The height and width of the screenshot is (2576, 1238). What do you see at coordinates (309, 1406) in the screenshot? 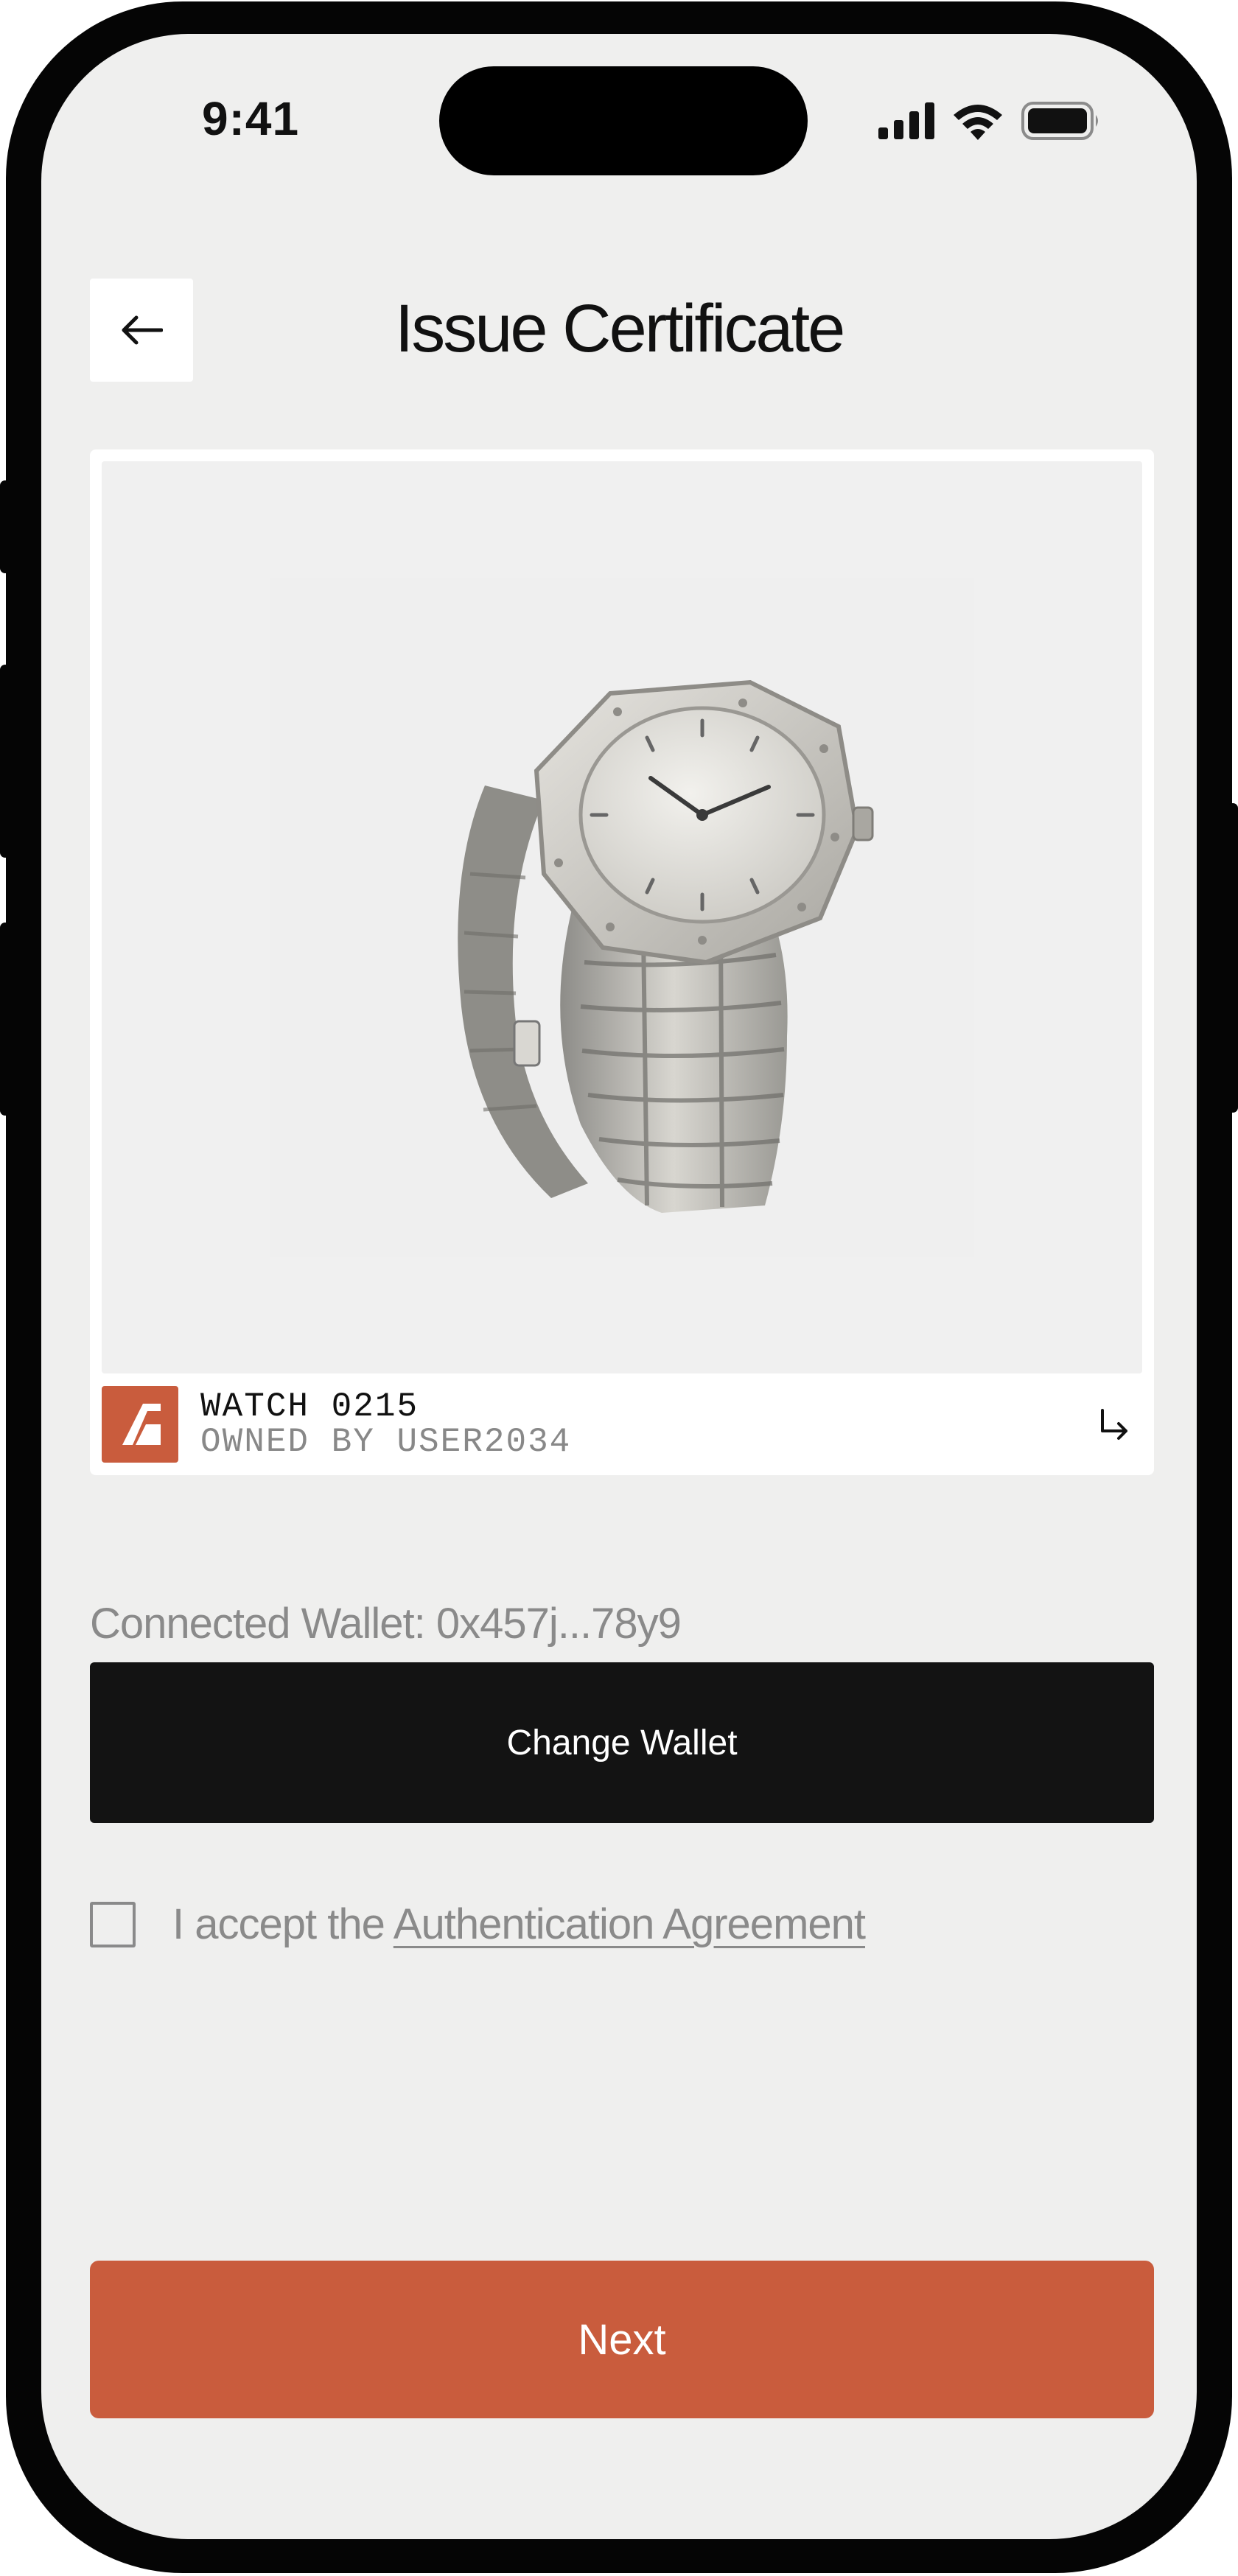
I see `asset-name: WATCH 0215` at bounding box center [309, 1406].